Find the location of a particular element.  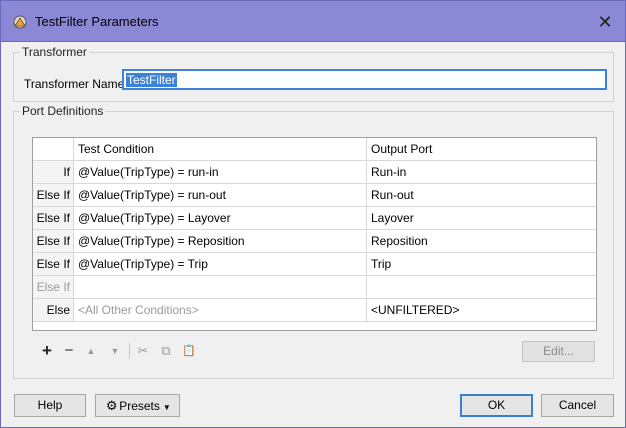

output-port-cell: <UNFILTERED> is located at coordinates (482, 310).